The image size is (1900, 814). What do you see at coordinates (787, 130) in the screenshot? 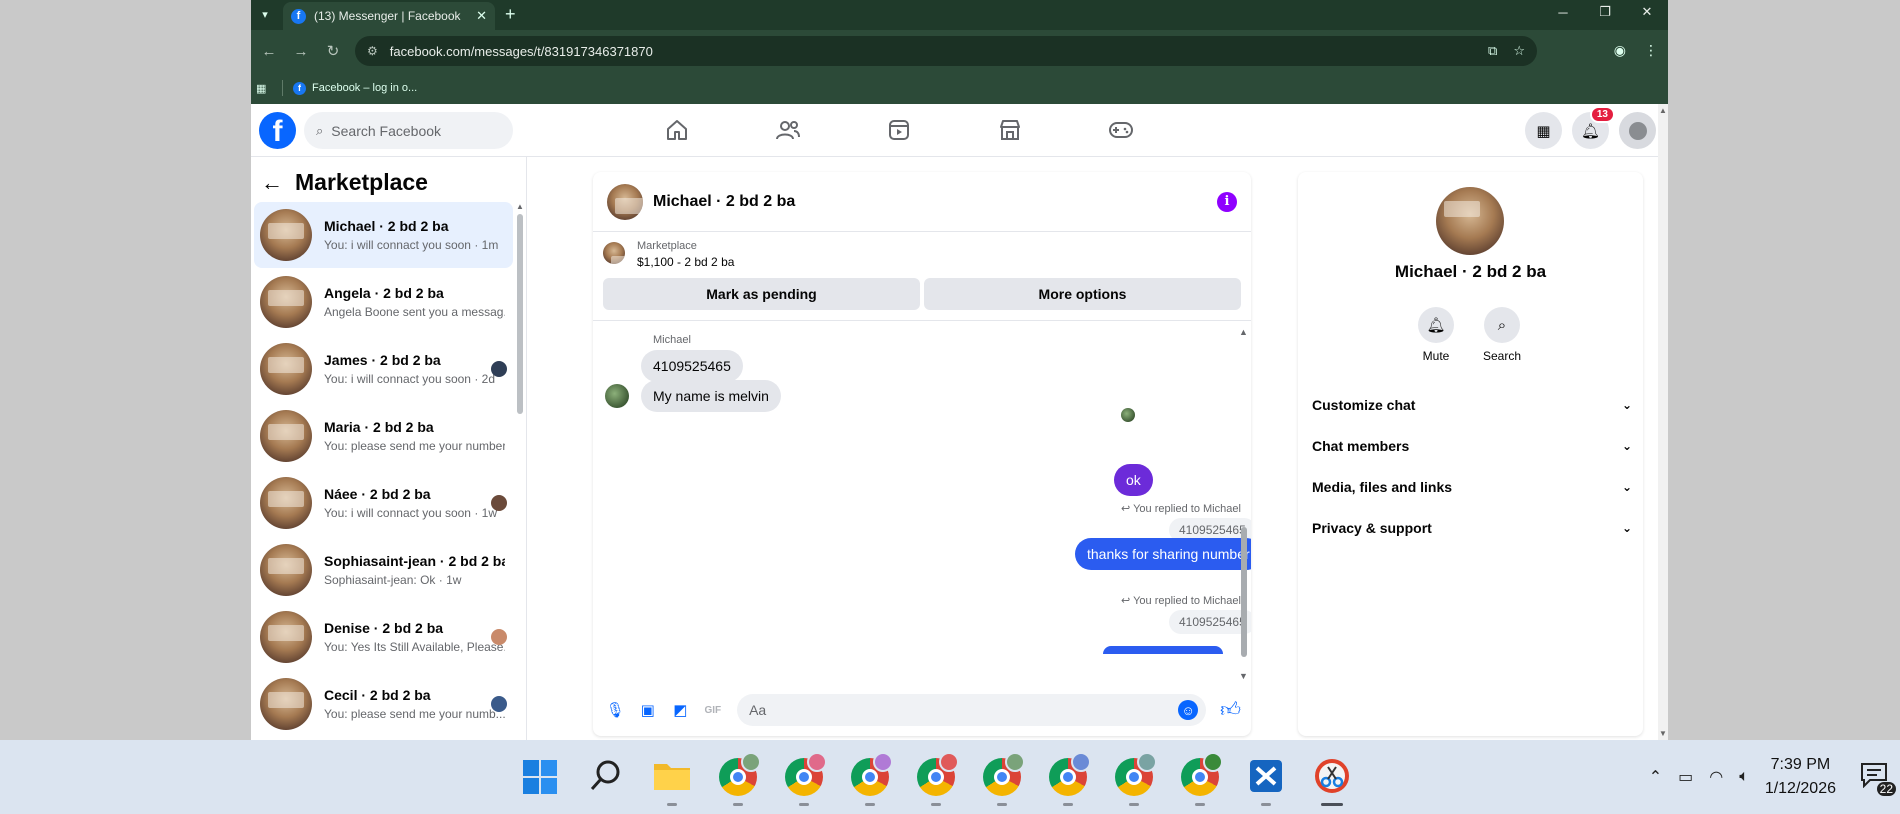
I see `nav-friends` at bounding box center [787, 130].